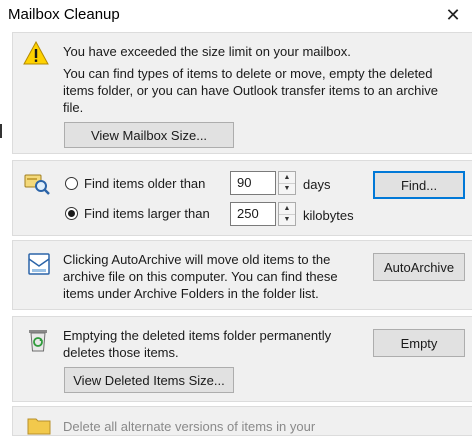 The width and height of the screenshot is (474, 436). I want to click on empty-button: Empty, so click(419, 343).